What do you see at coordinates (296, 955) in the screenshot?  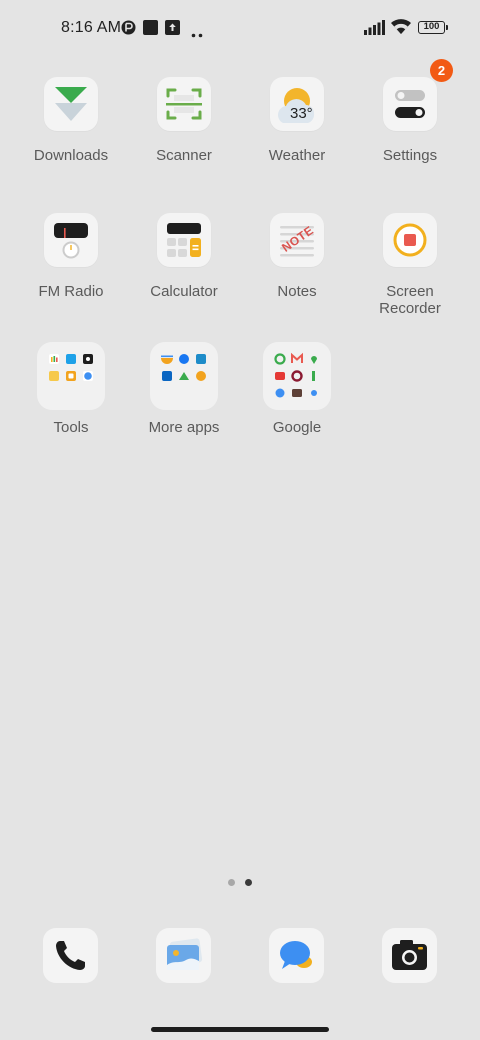 I see `dock-messages-icon` at bounding box center [296, 955].